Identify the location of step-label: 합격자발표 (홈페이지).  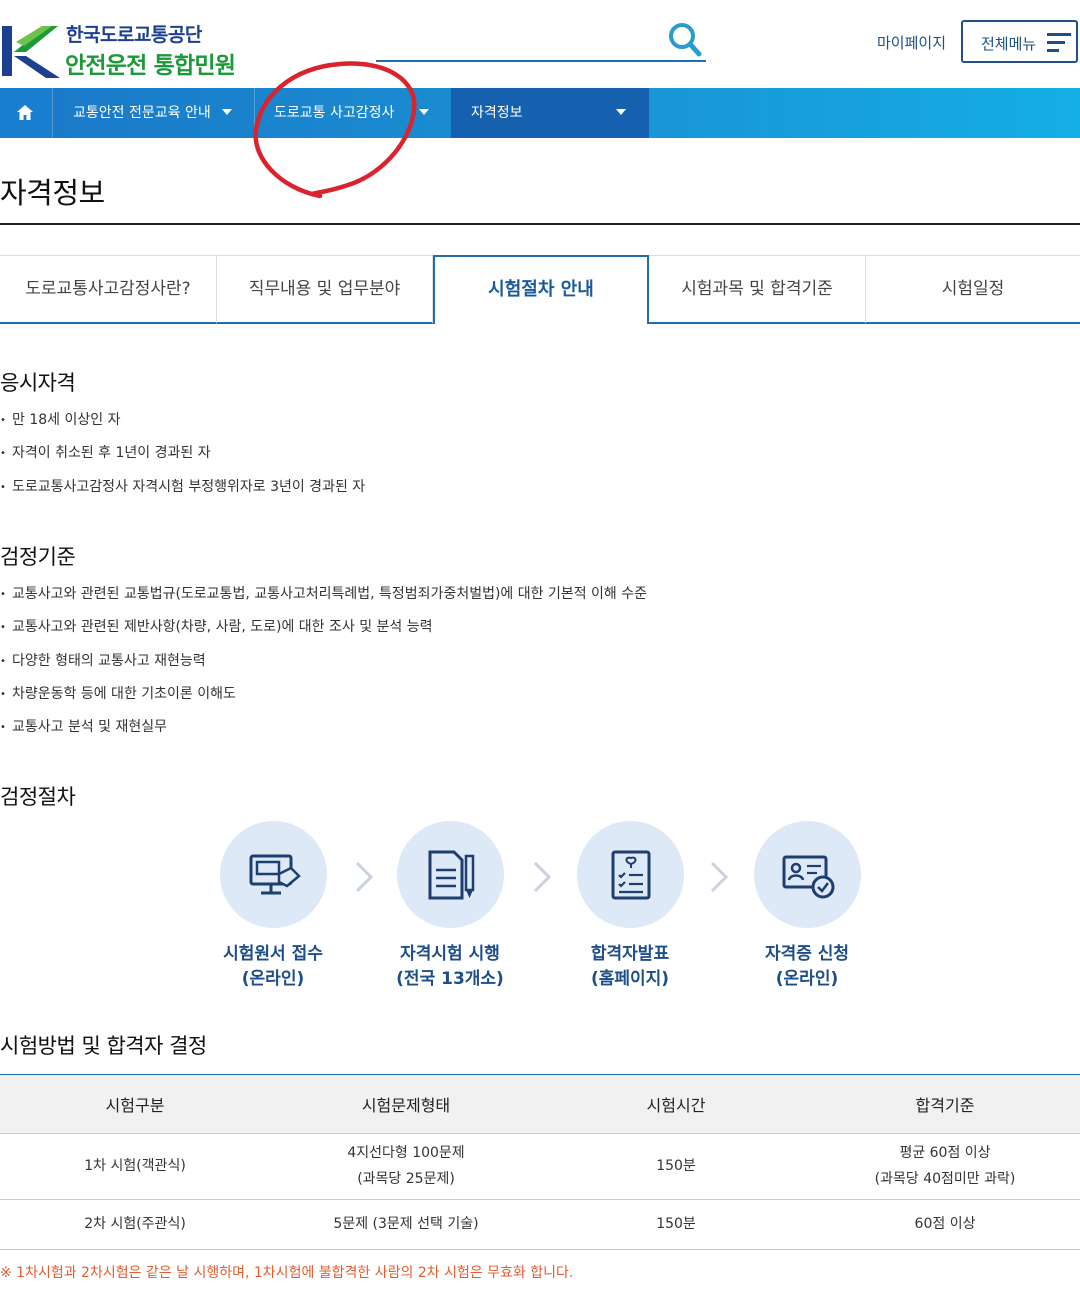
(630, 967).